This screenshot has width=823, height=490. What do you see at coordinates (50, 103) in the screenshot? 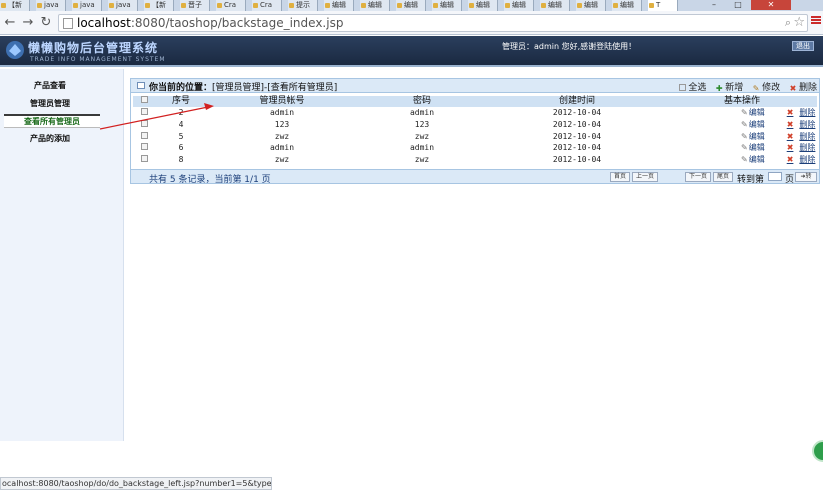
I see `sidebar-item-admin-manage: 管理员管理` at bounding box center [50, 103].